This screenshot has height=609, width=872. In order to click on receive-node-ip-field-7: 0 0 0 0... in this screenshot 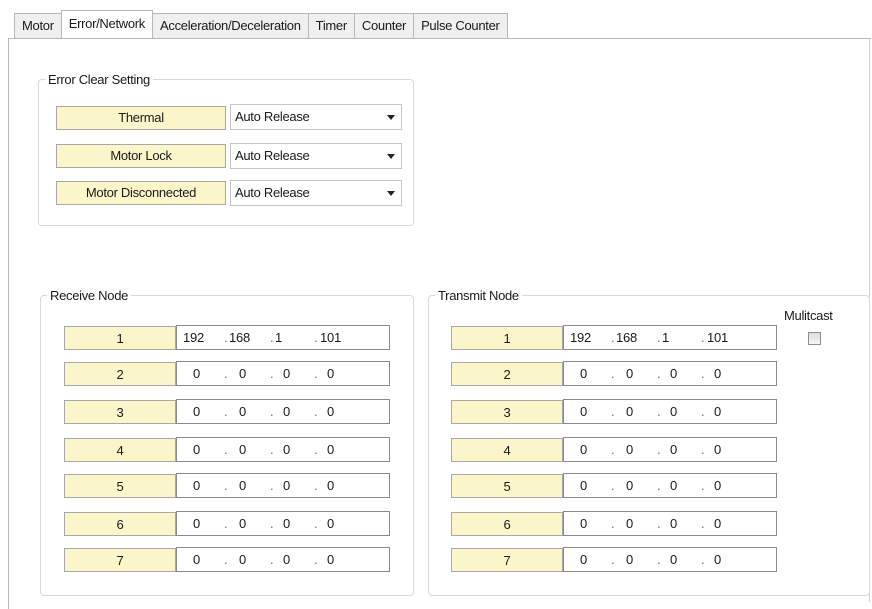, I will do `click(283, 559)`.